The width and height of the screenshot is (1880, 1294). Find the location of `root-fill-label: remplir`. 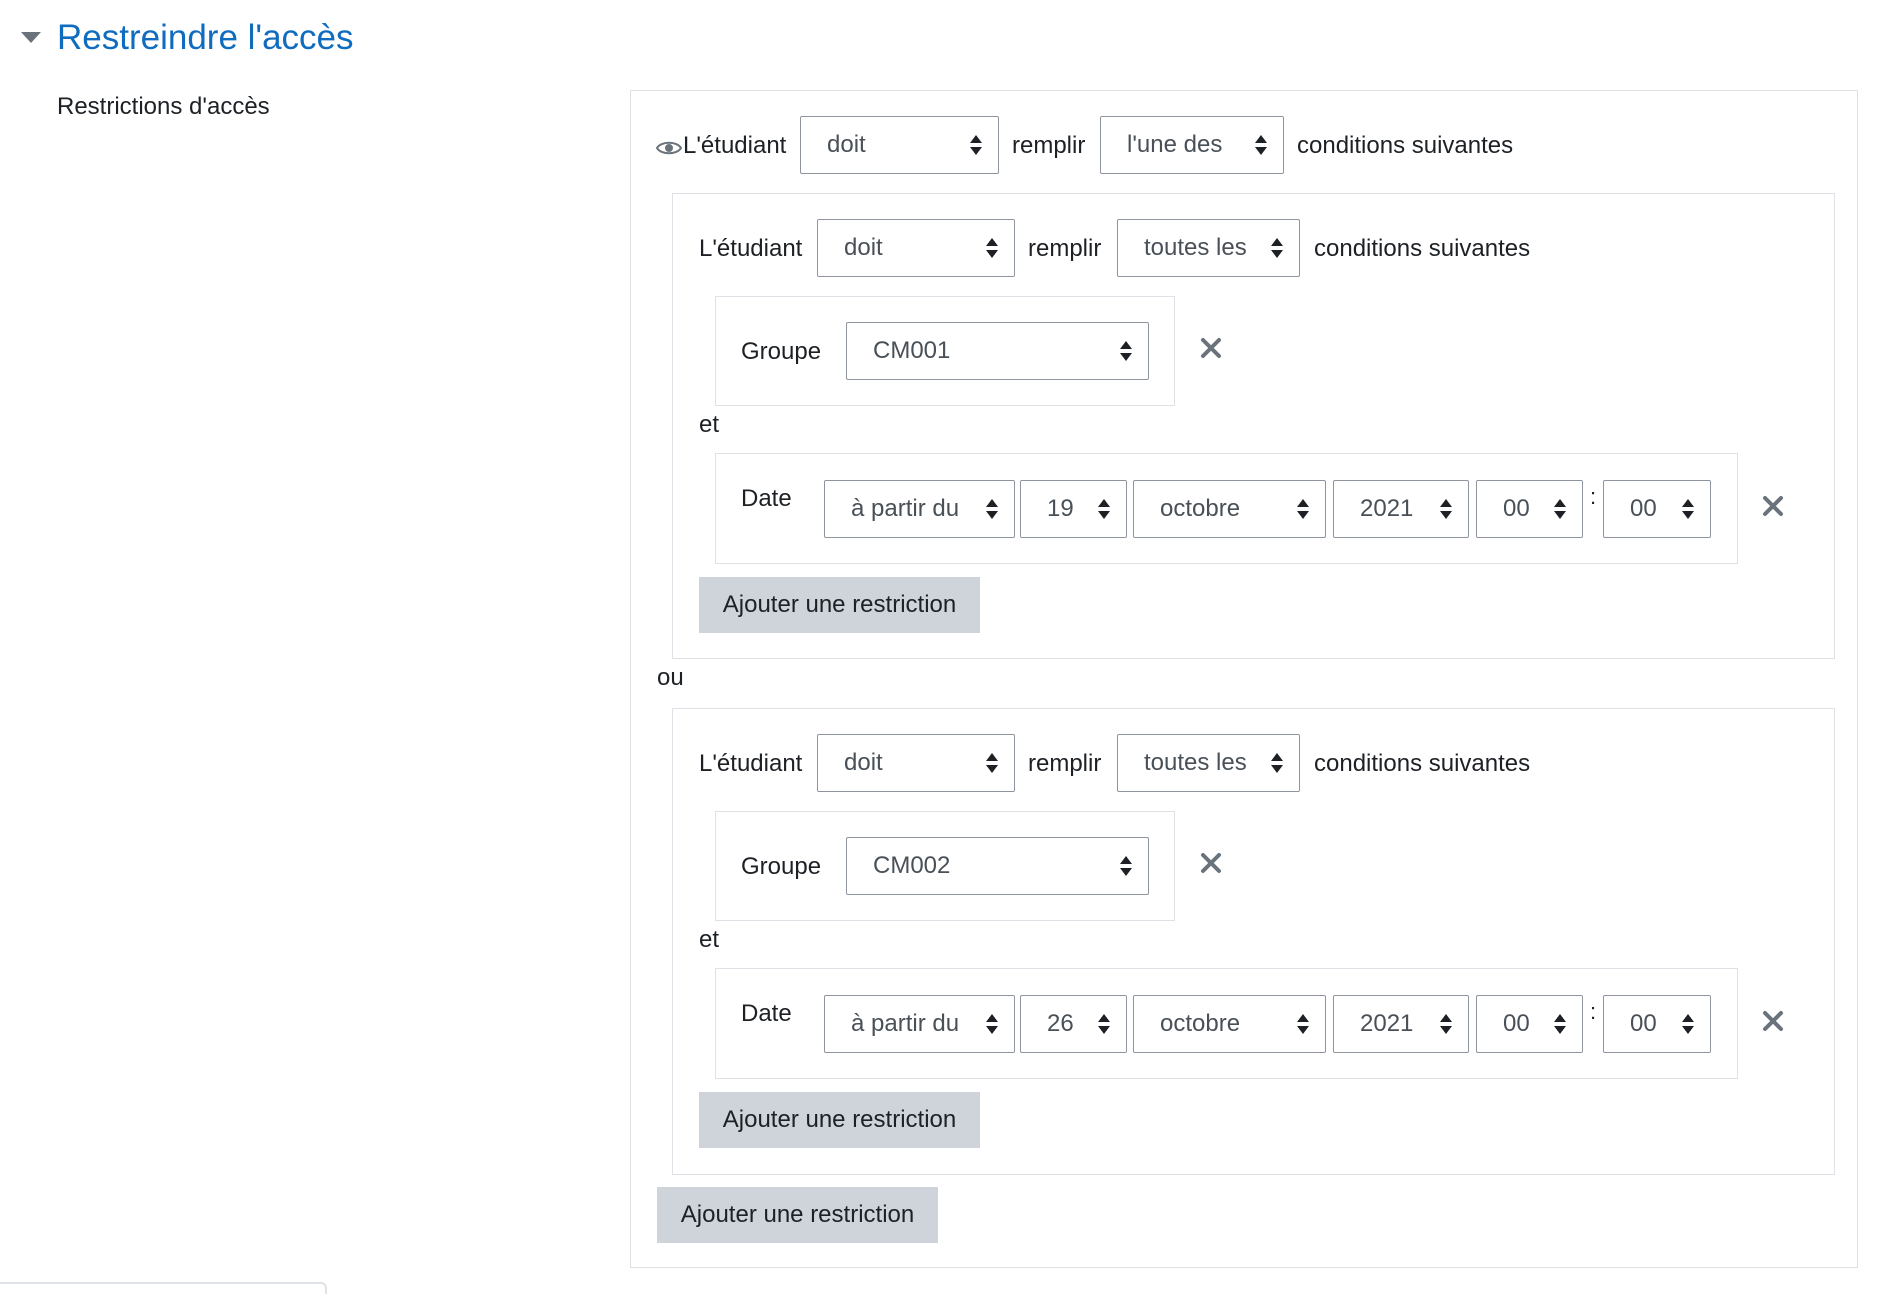

root-fill-label: remplir is located at coordinates (1049, 145).